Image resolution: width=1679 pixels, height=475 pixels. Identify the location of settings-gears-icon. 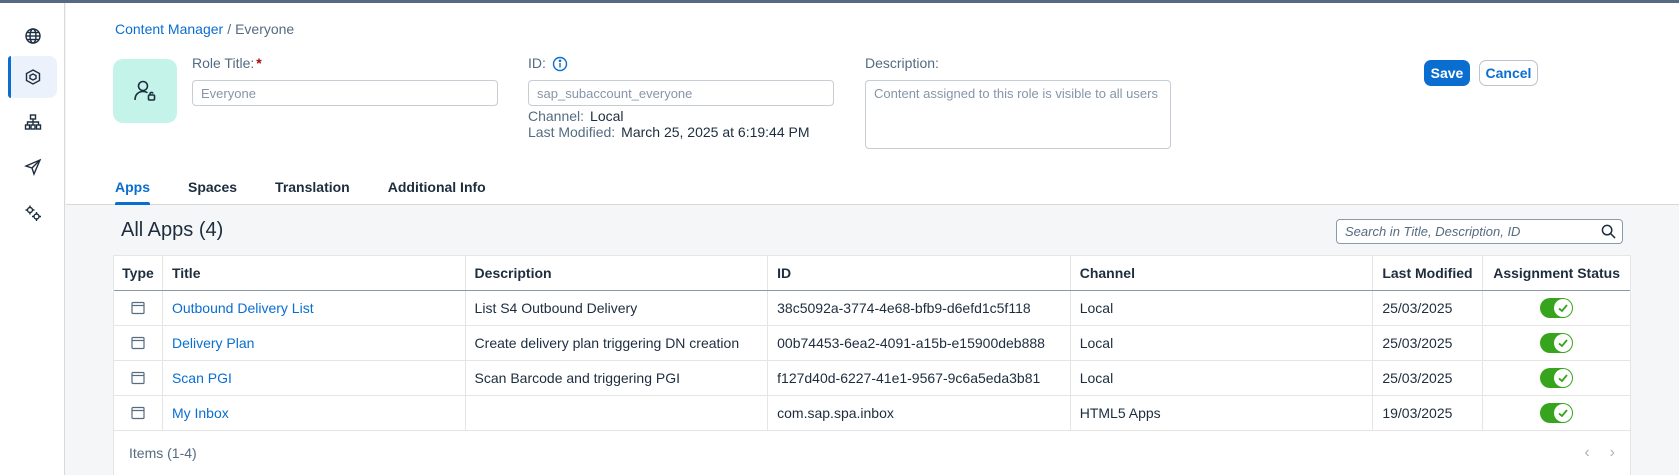
(33, 213).